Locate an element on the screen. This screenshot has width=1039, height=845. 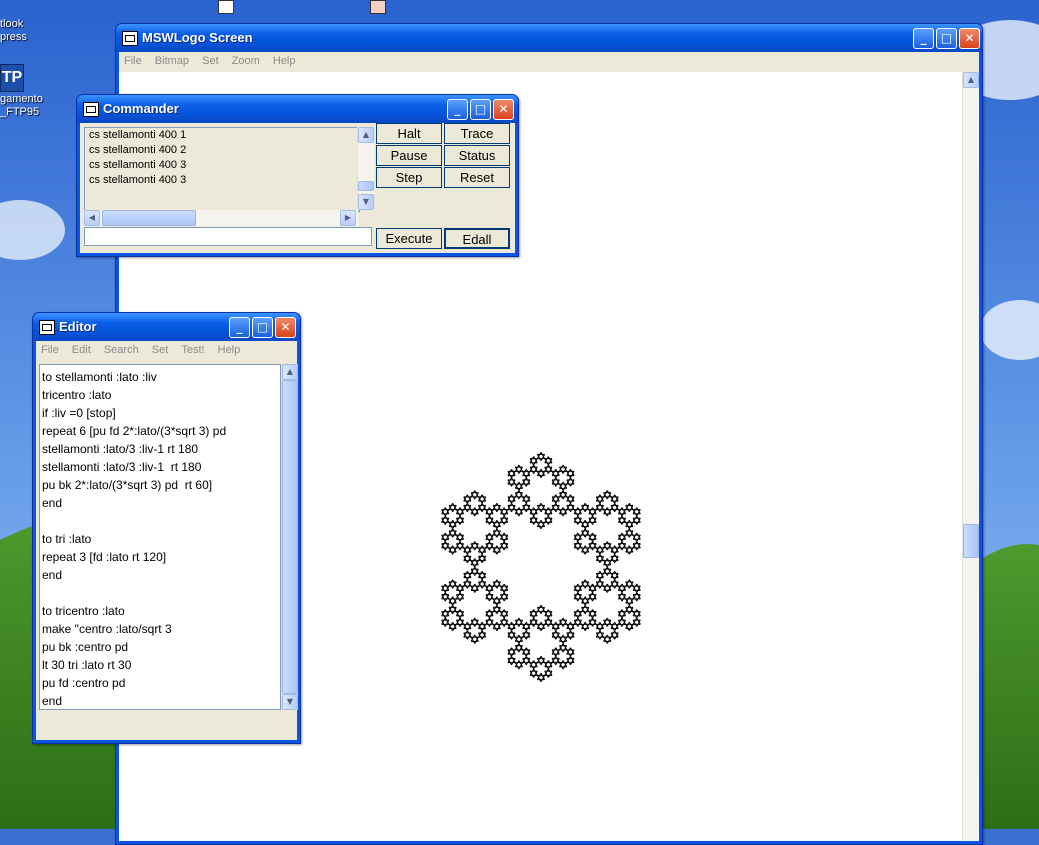
code-line: if :liv =0 [stop] is located at coordinates (79, 413).